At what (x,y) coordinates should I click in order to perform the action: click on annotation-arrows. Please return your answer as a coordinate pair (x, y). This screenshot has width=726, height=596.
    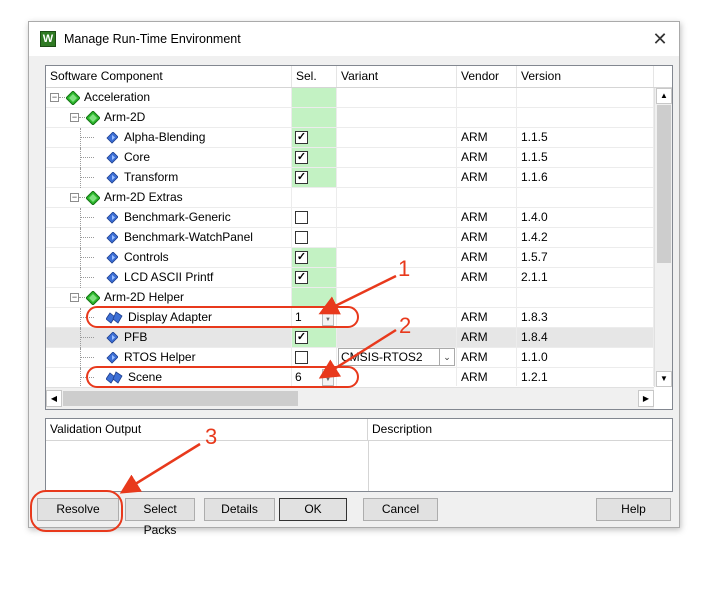
    Looking at the image, I should click on (258, 384).